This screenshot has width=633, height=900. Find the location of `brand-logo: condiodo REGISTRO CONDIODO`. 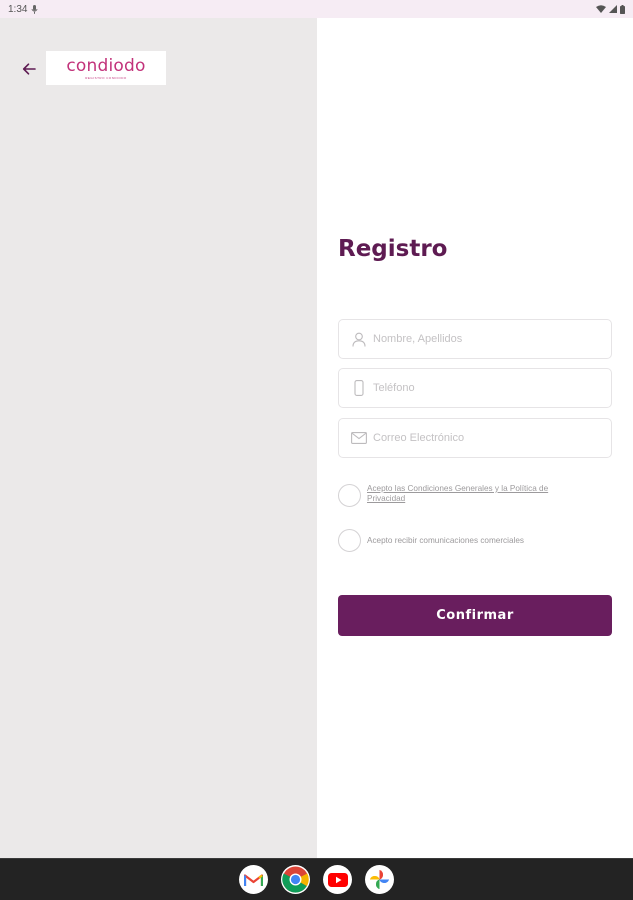

brand-logo: condiodo REGISTRO CONDIODO is located at coordinates (106, 68).